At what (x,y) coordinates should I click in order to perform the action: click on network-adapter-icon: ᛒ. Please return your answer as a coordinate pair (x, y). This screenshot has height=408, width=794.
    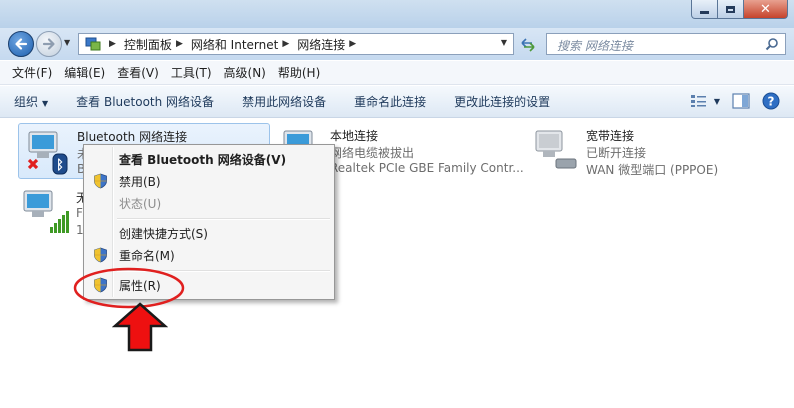
    Looking at the image, I should click on (47, 153).